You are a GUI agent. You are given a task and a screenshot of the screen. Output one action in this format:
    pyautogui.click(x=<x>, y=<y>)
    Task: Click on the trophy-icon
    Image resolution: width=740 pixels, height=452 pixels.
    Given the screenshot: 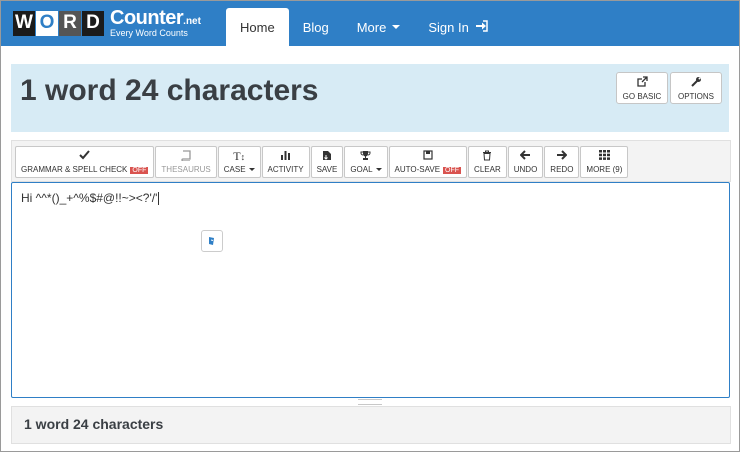 What is the action you would take?
    pyautogui.click(x=365, y=156)
    